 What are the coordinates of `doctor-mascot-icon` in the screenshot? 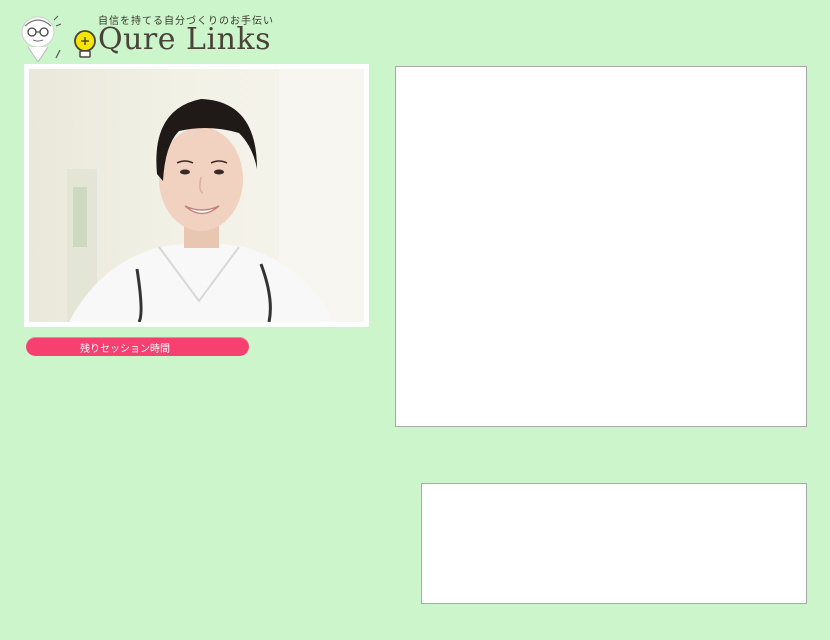 It's located at (41, 38).